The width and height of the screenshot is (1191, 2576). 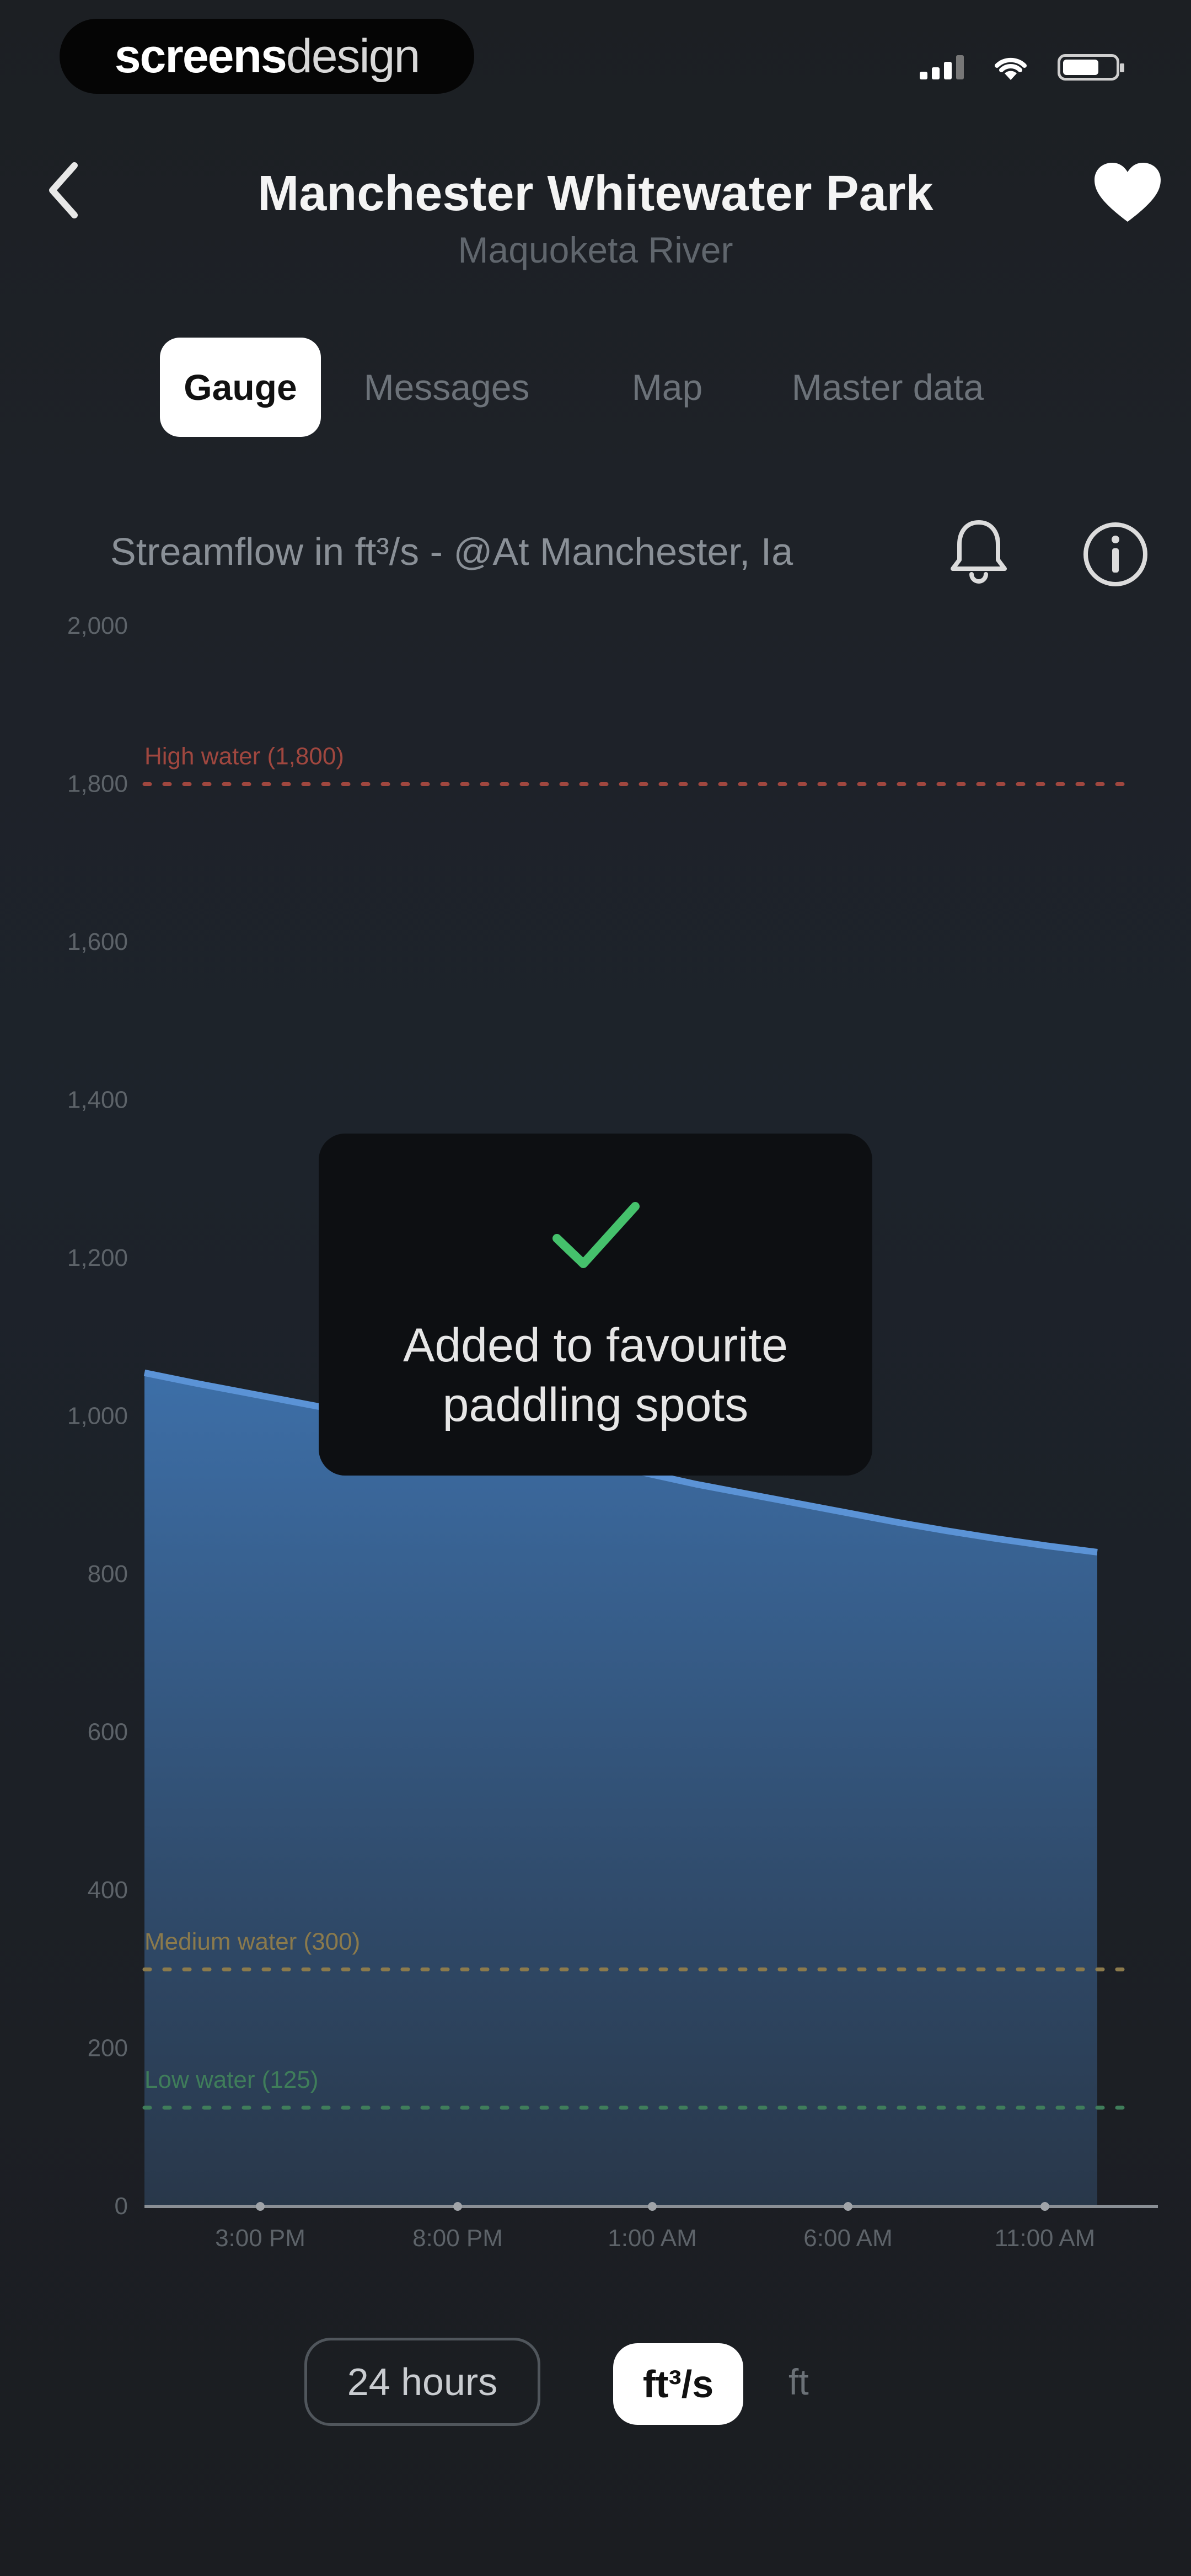 I want to click on signal-icon, so click(x=942, y=67).